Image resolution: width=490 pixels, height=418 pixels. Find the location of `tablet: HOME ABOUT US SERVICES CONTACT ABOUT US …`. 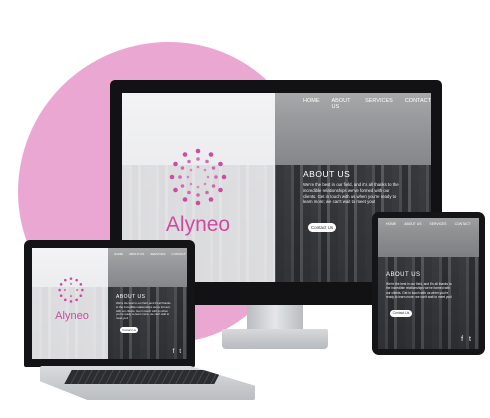

tablet: HOME ABOUT US SERVICES CONTACT ABOUT US … is located at coordinates (428, 283).